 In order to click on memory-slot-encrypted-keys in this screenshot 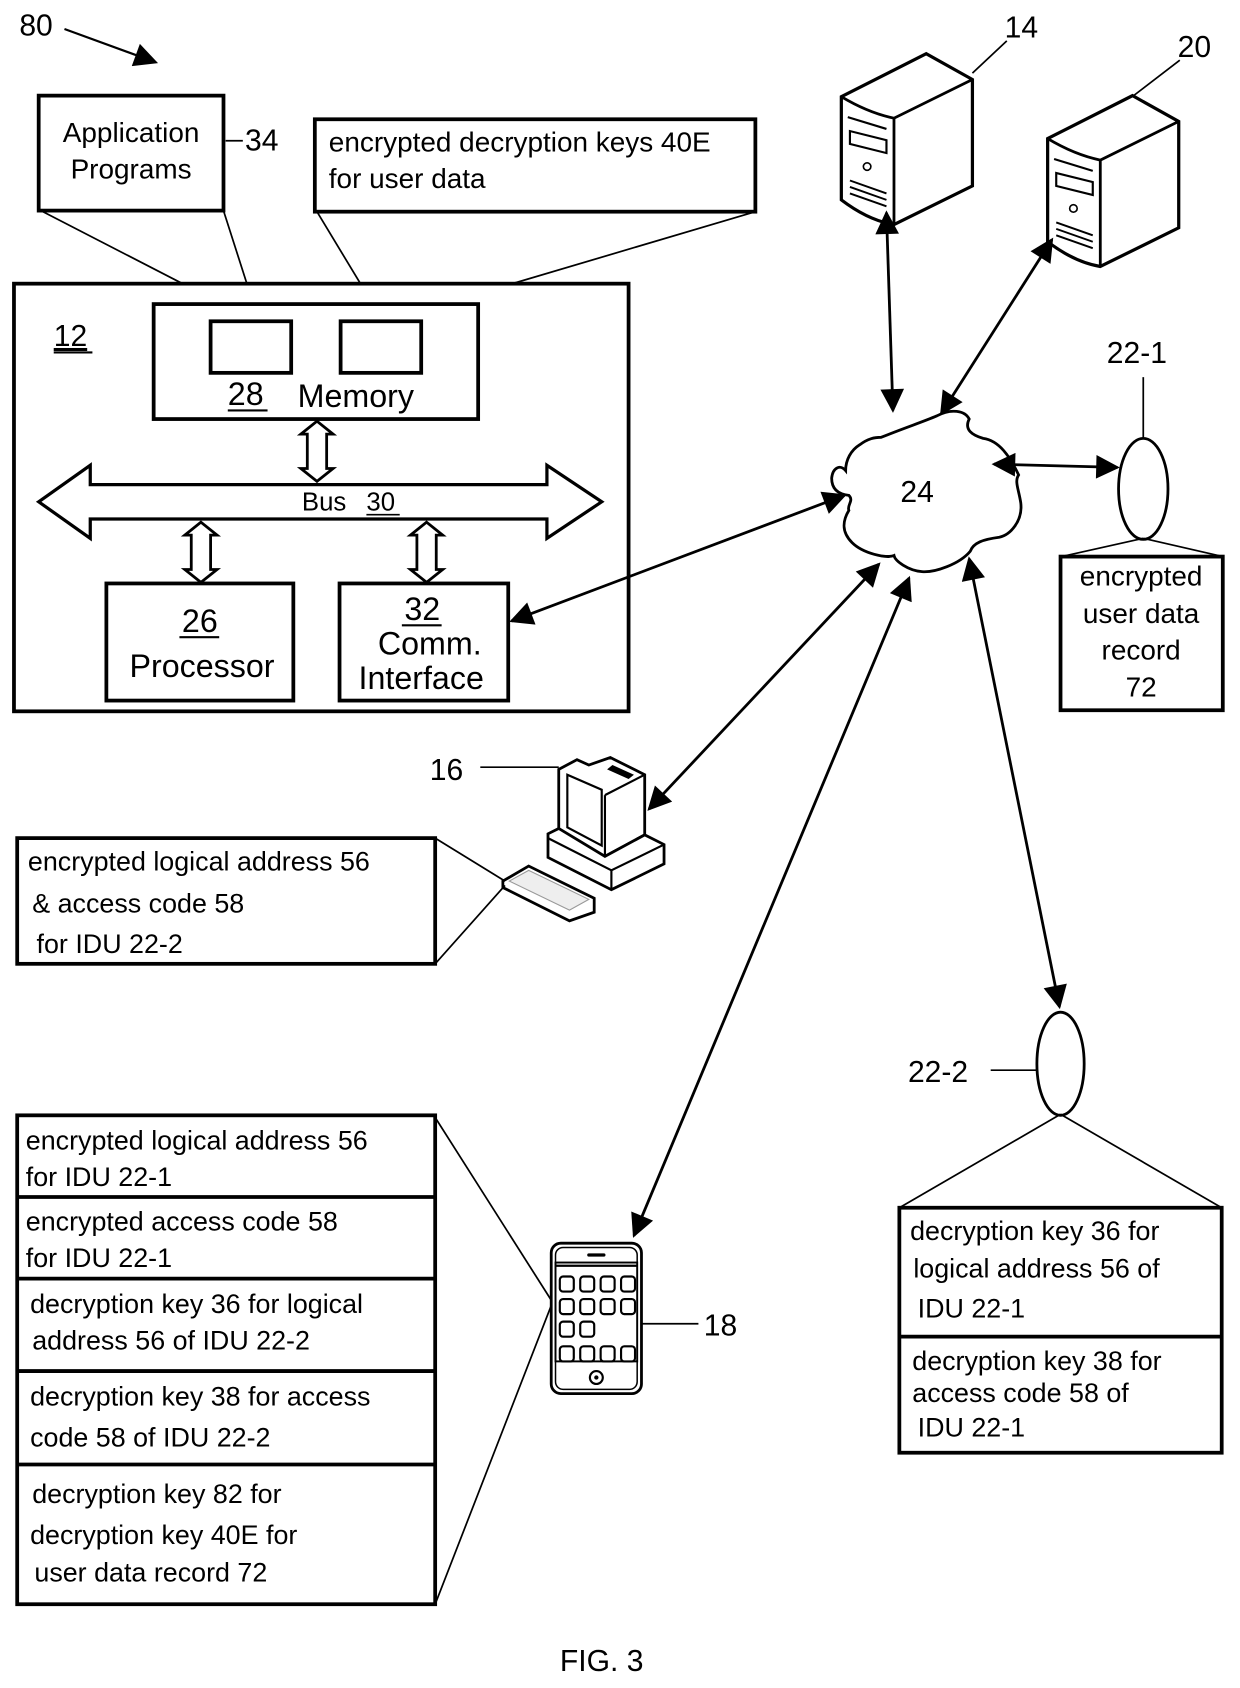, I will do `click(381, 347)`.